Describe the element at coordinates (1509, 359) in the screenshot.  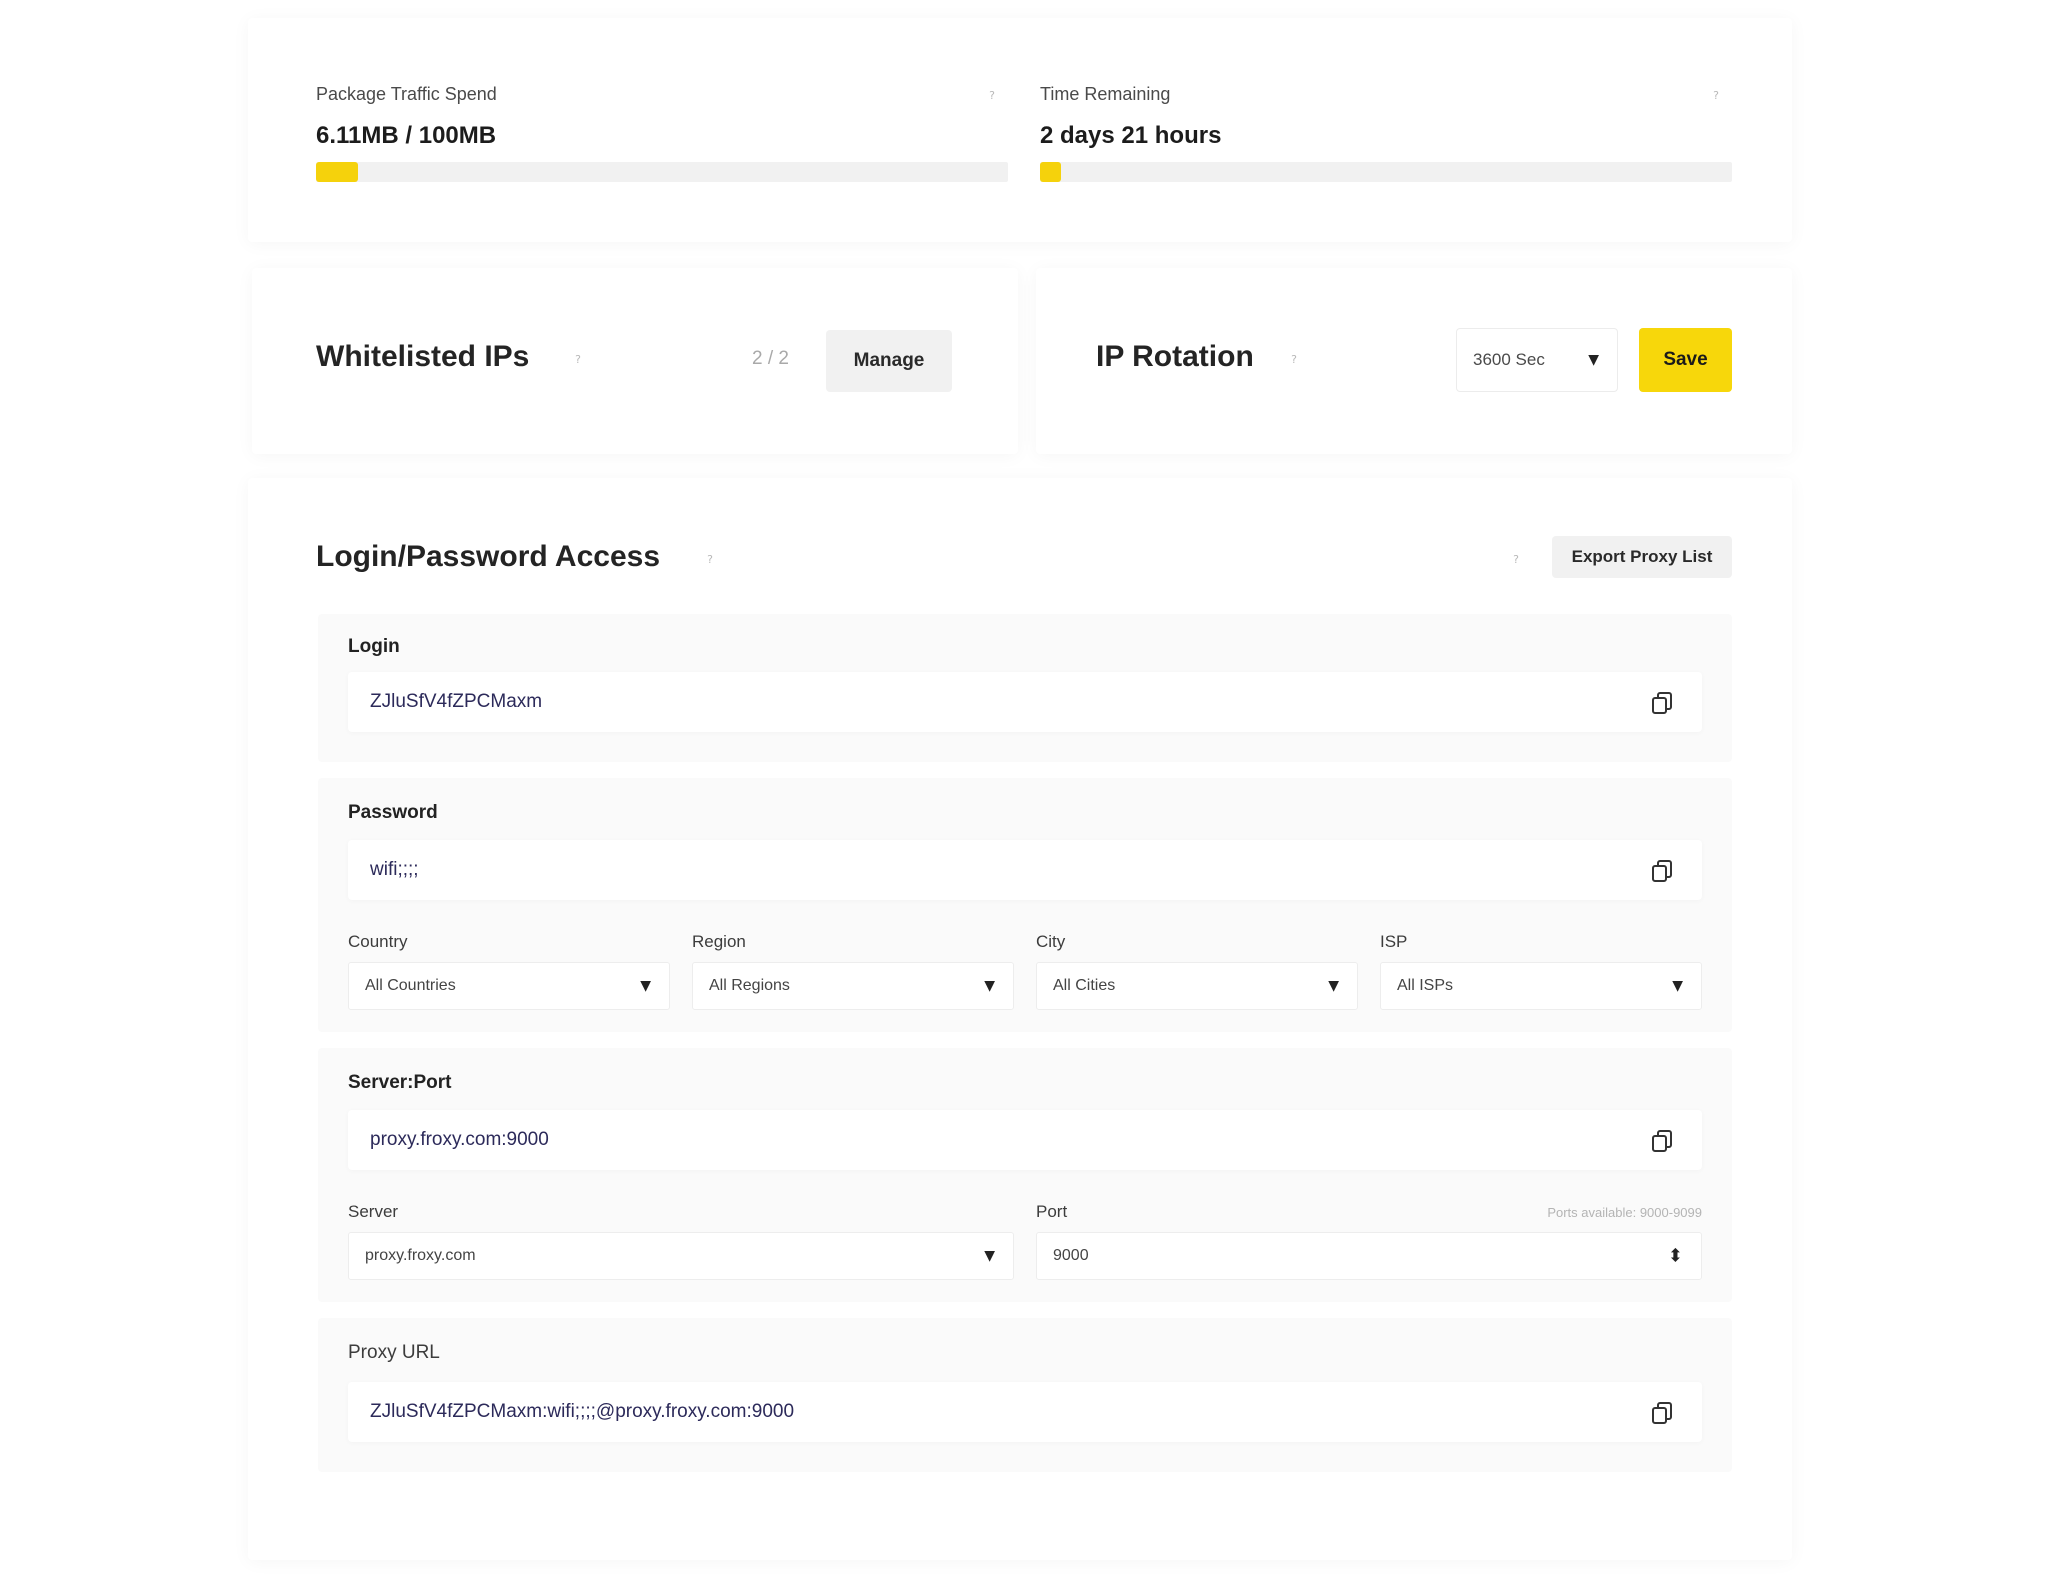
I see `rotation-interval-value: 3600 Sec` at that location.